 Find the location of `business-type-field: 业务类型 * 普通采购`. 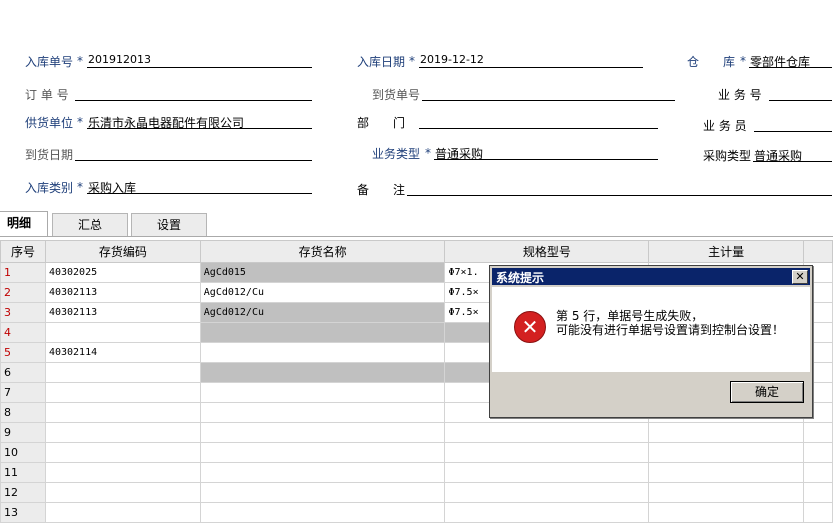

business-type-field: 业务类型 * 普通采购 is located at coordinates (517, 153).